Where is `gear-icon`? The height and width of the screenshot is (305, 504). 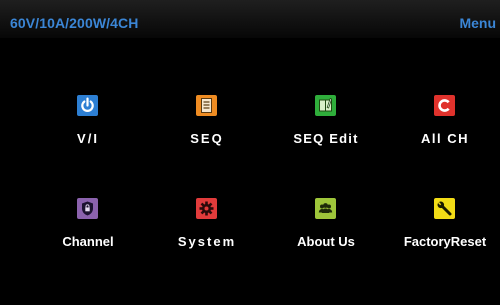
gear-icon is located at coordinates (206, 208).